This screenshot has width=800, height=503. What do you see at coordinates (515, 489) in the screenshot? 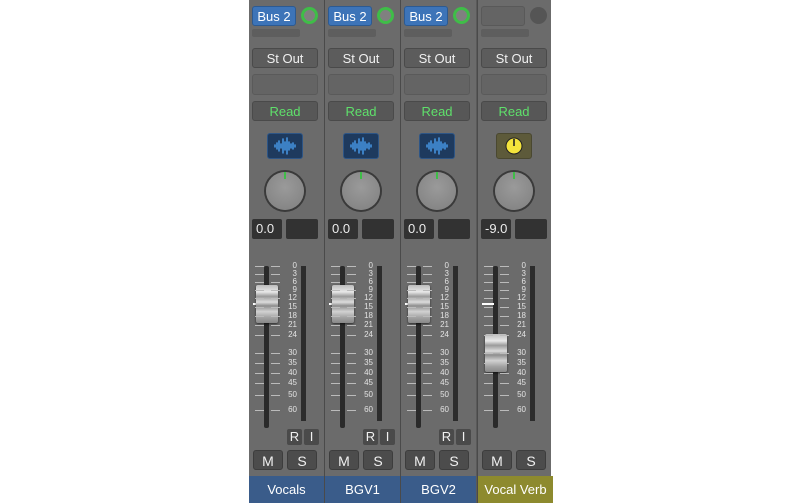
I see `track-name: Vocal Verb` at bounding box center [515, 489].